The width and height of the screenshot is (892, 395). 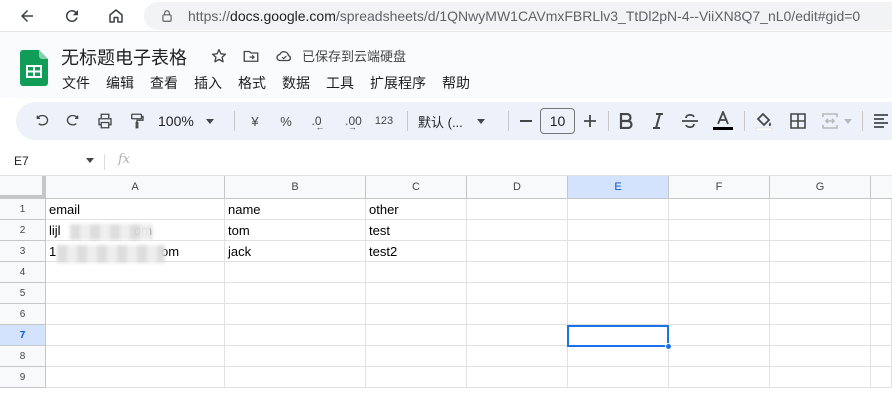 What do you see at coordinates (517, 209) in the screenshot?
I see `cell-d1` at bounding box center [517, 209].